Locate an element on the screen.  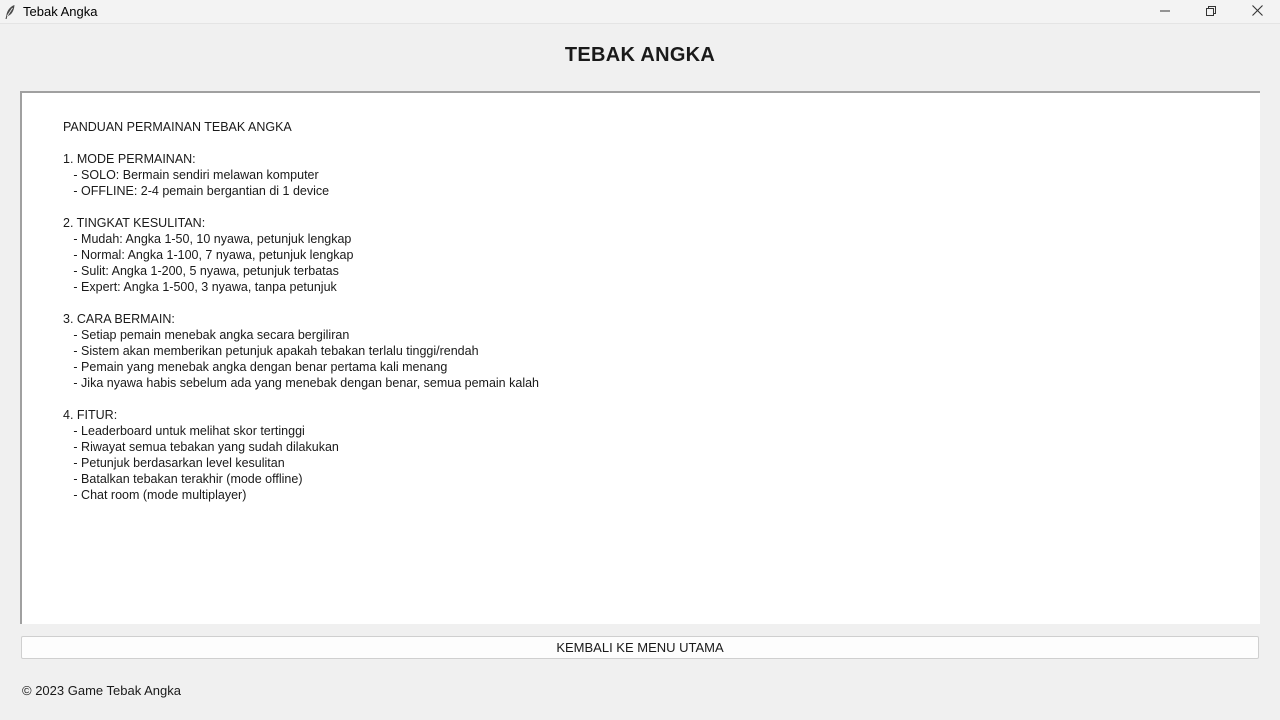
copyright-footer: © 2023 Game Tebak Angka is located at coordinates (101, 690).